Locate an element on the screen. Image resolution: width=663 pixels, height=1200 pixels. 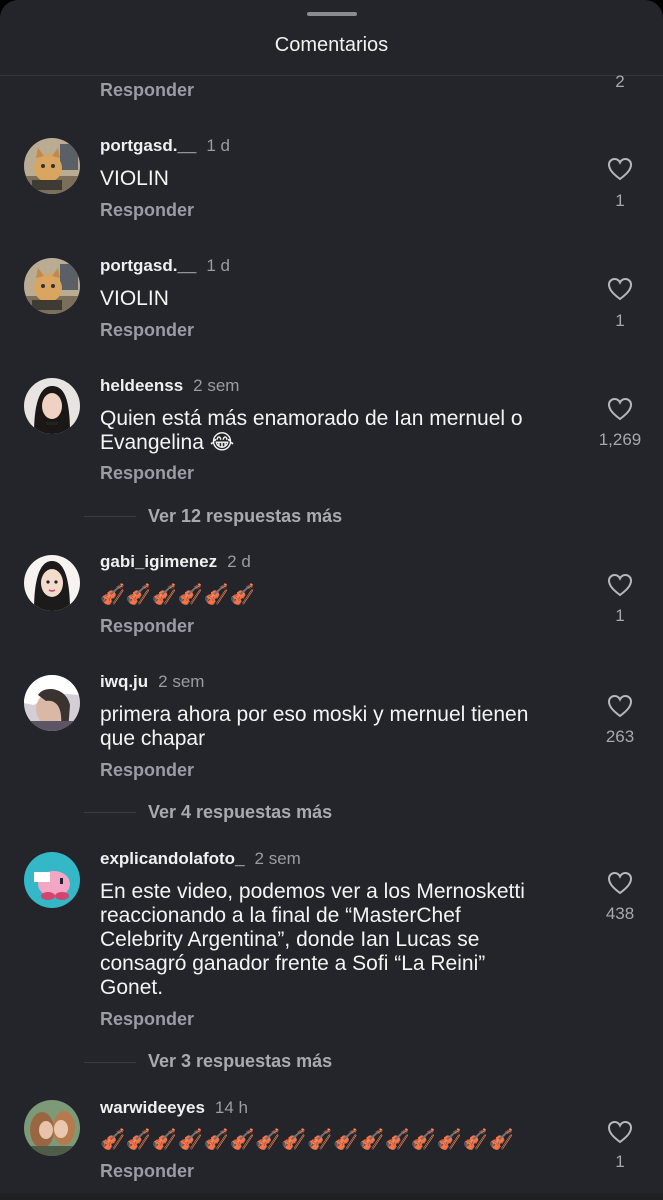
view-more-replies-button: Ver 12 respuestas más is located at coordinates (245, 516).